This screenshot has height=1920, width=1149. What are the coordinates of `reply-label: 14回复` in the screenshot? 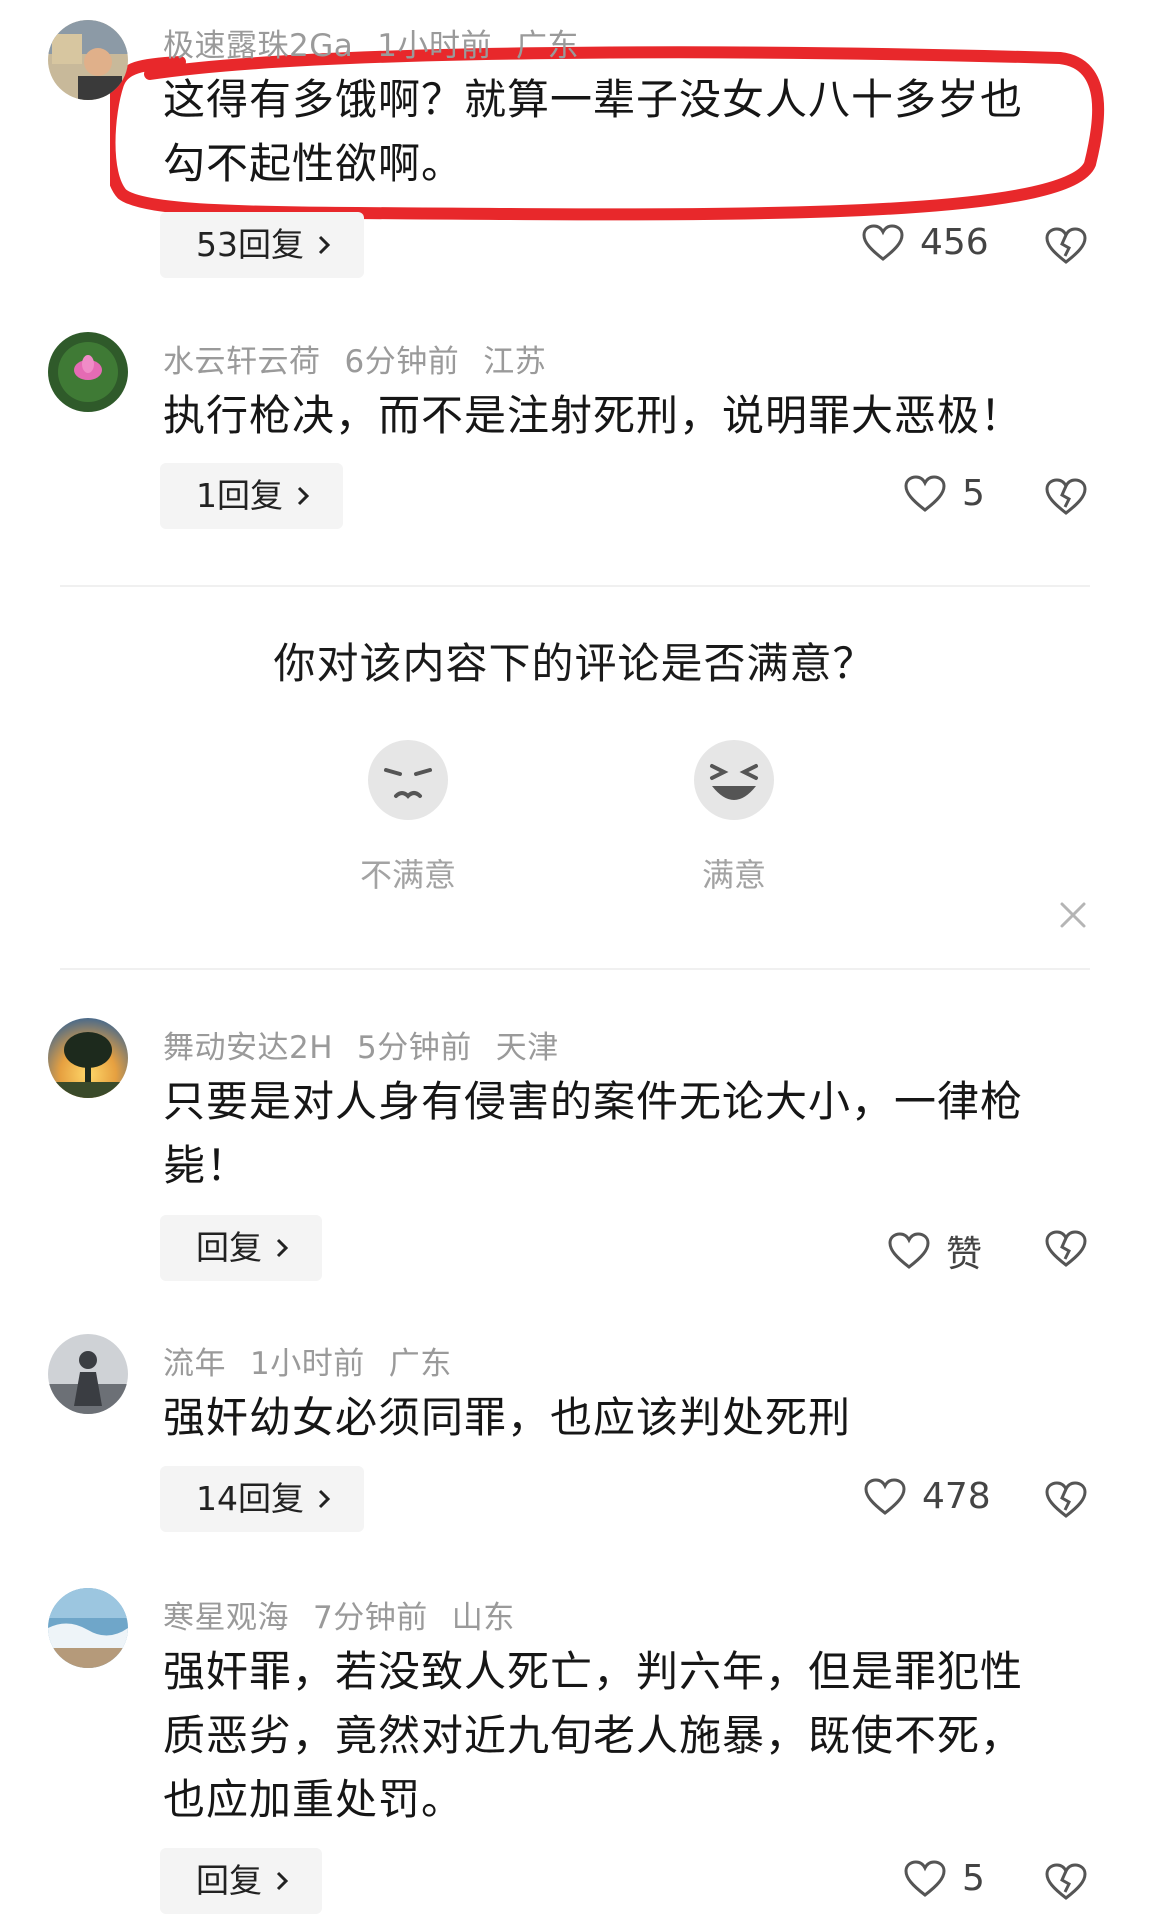 It's located at (250, 1498).